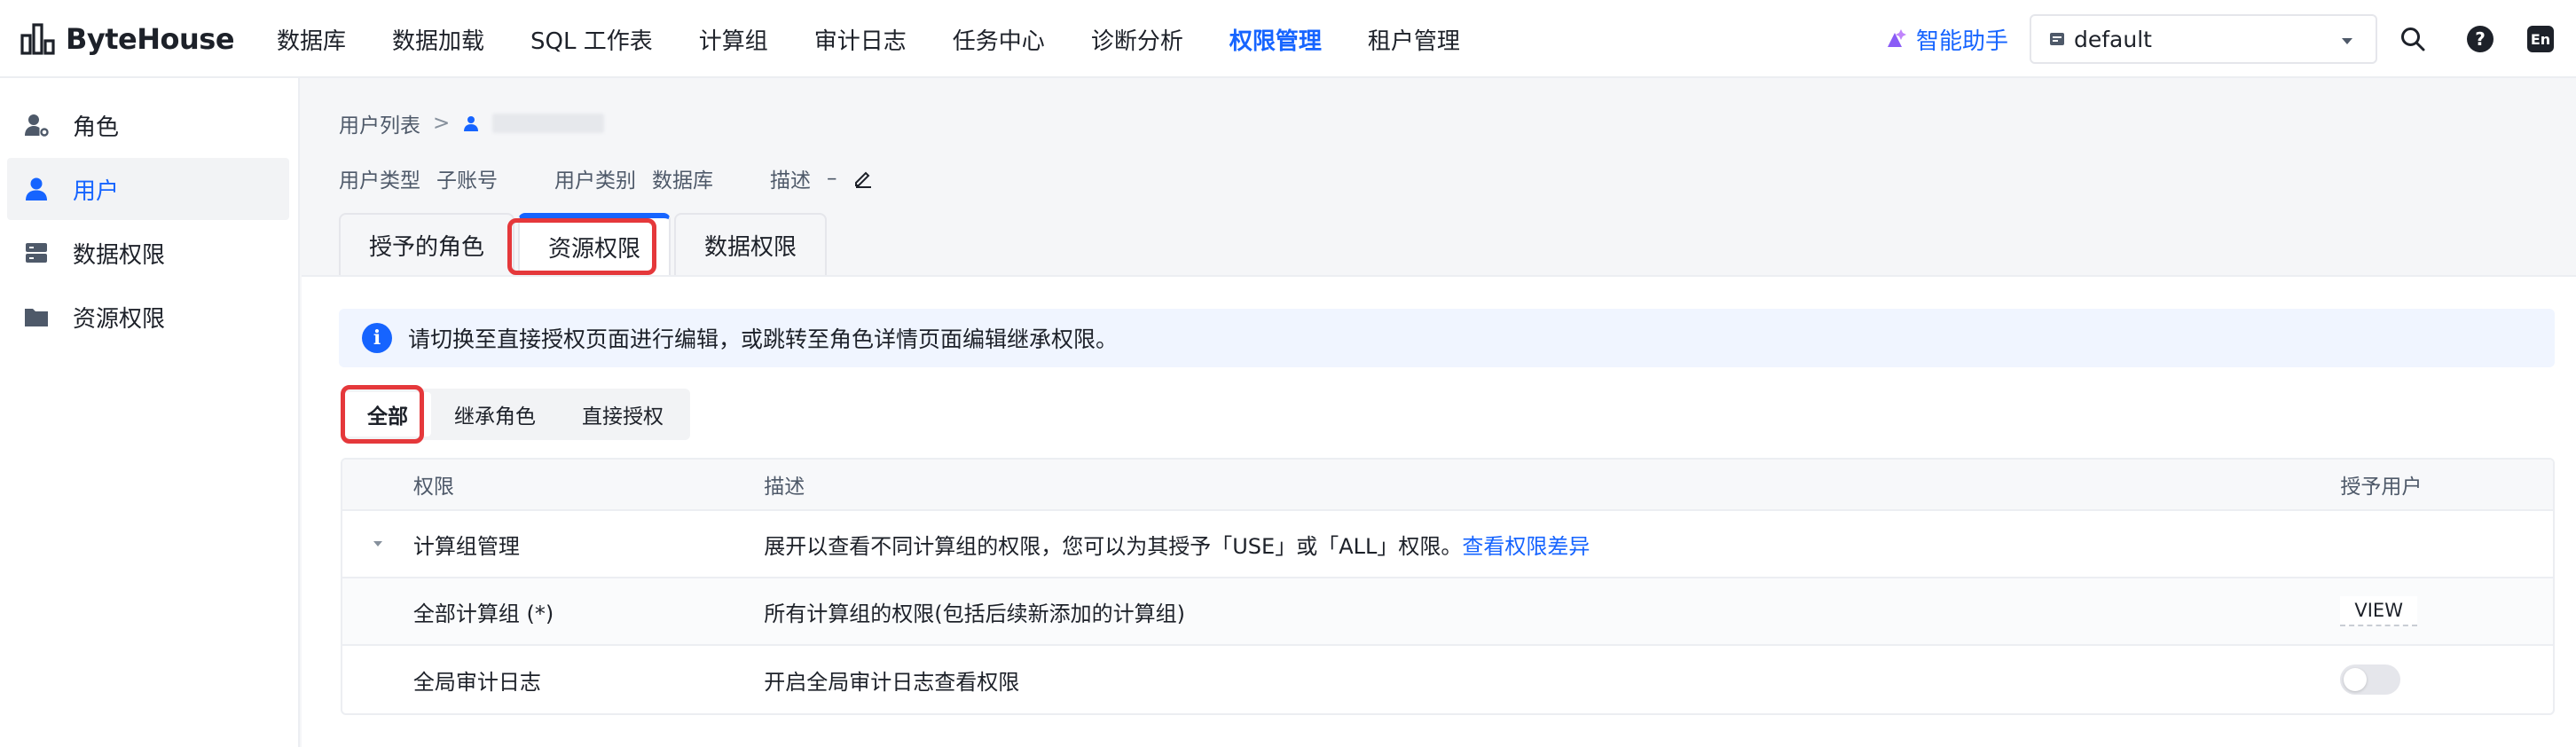 The image size is (2576, 747). I want to click on info-icon: i, so click(377, 338).